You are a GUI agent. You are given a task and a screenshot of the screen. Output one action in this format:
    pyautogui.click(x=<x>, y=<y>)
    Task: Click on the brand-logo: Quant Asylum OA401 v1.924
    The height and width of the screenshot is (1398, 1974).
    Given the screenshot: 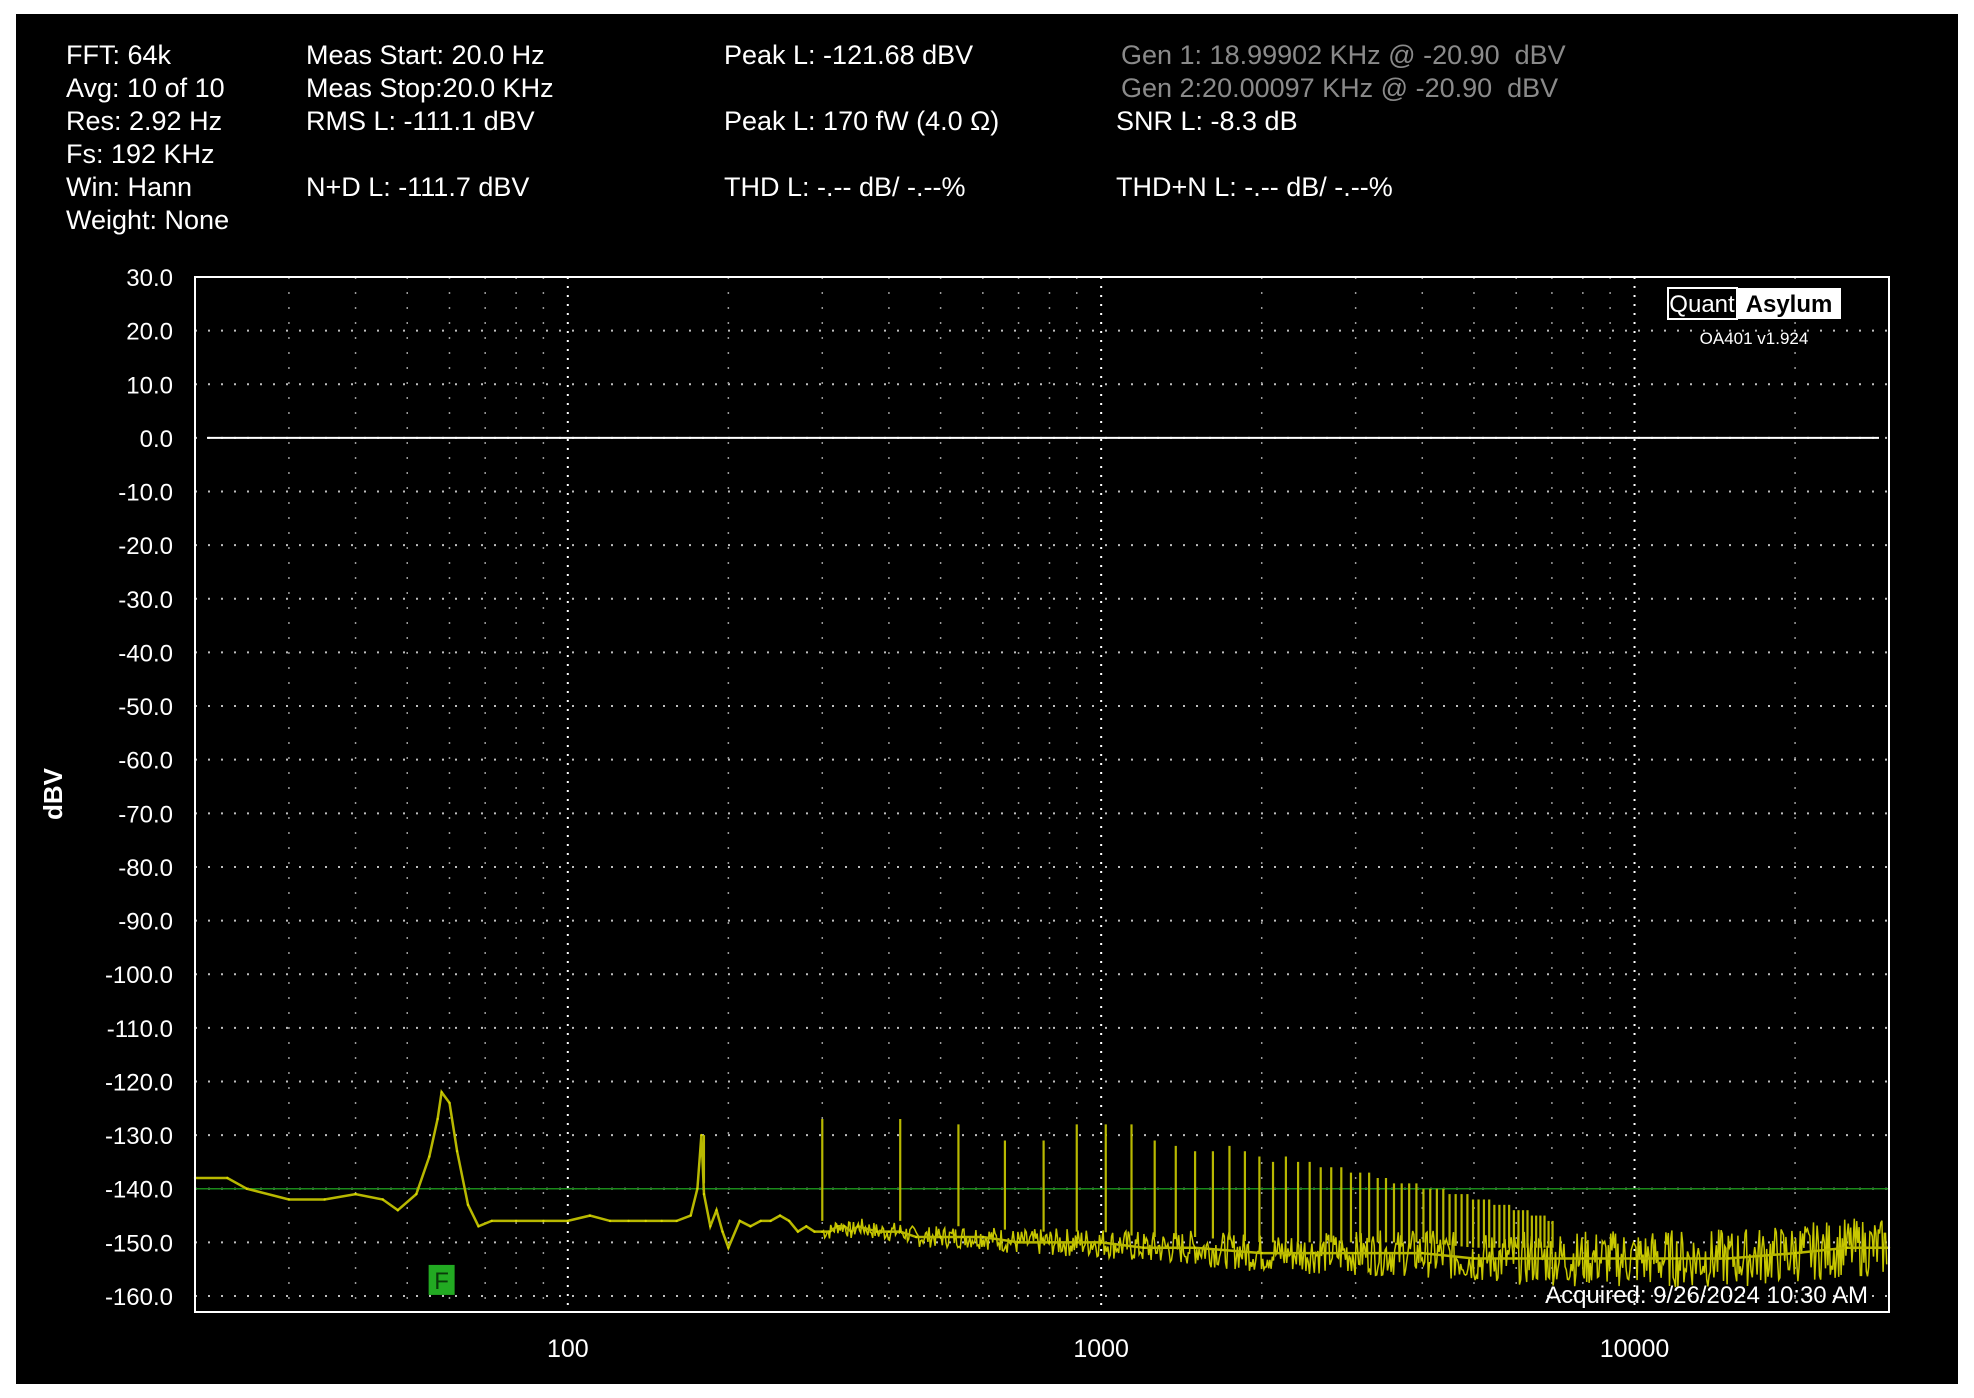 What is the action you would take?
    pyautogui.click(x=1754, y=317)
    